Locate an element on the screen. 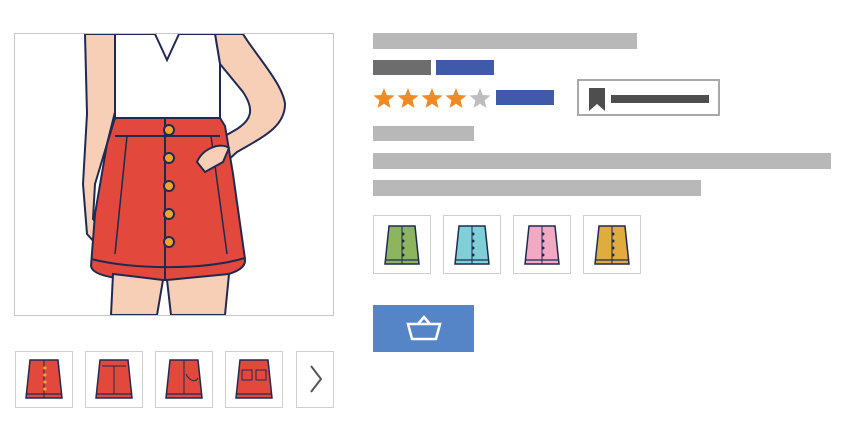 This screenshot has width=854, height=437. color-swatch-mustard is located at coordinates (612, 244).